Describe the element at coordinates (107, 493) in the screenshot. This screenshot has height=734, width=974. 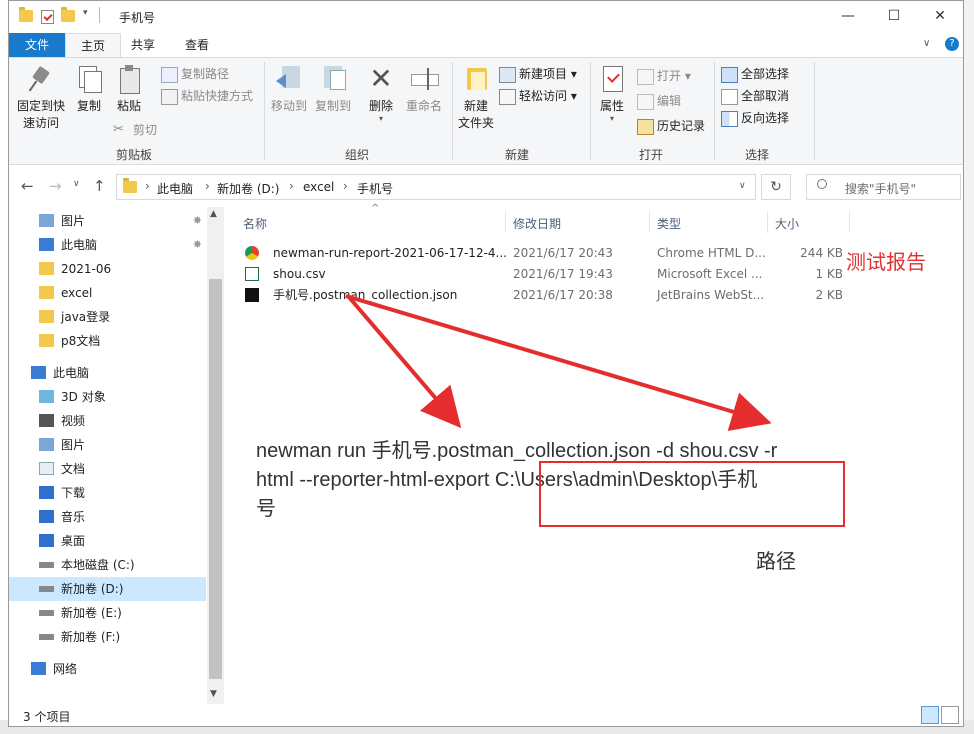
I see `nav-item: 下载` at that location.